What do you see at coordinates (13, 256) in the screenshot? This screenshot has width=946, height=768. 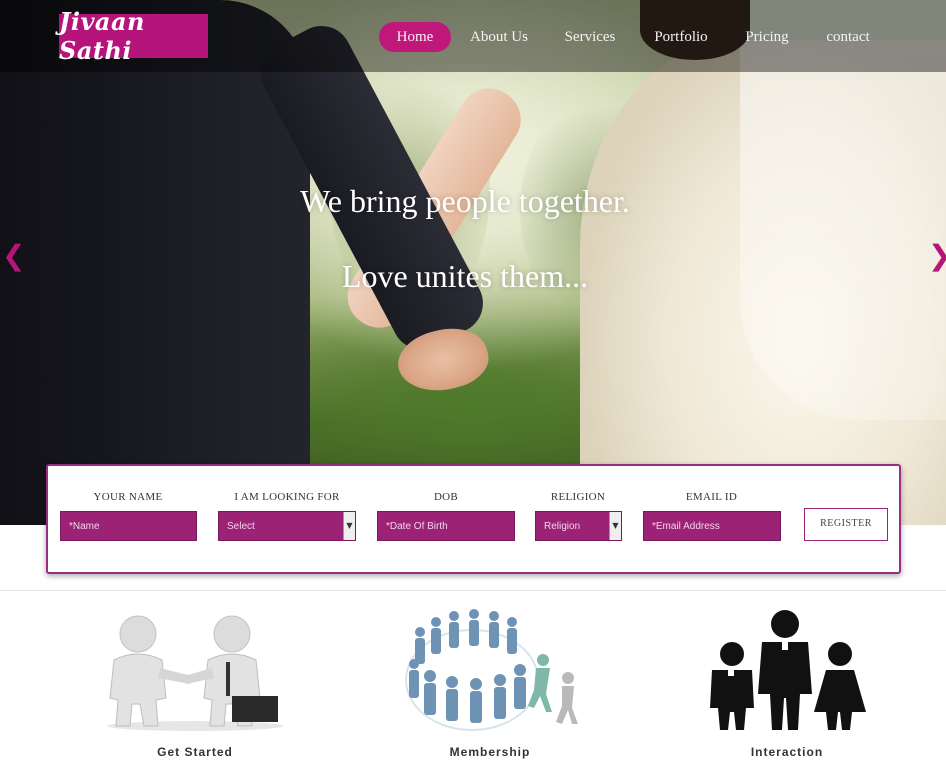 I see `chevron-left-icon: ❮` at bounding box center [13, 256].